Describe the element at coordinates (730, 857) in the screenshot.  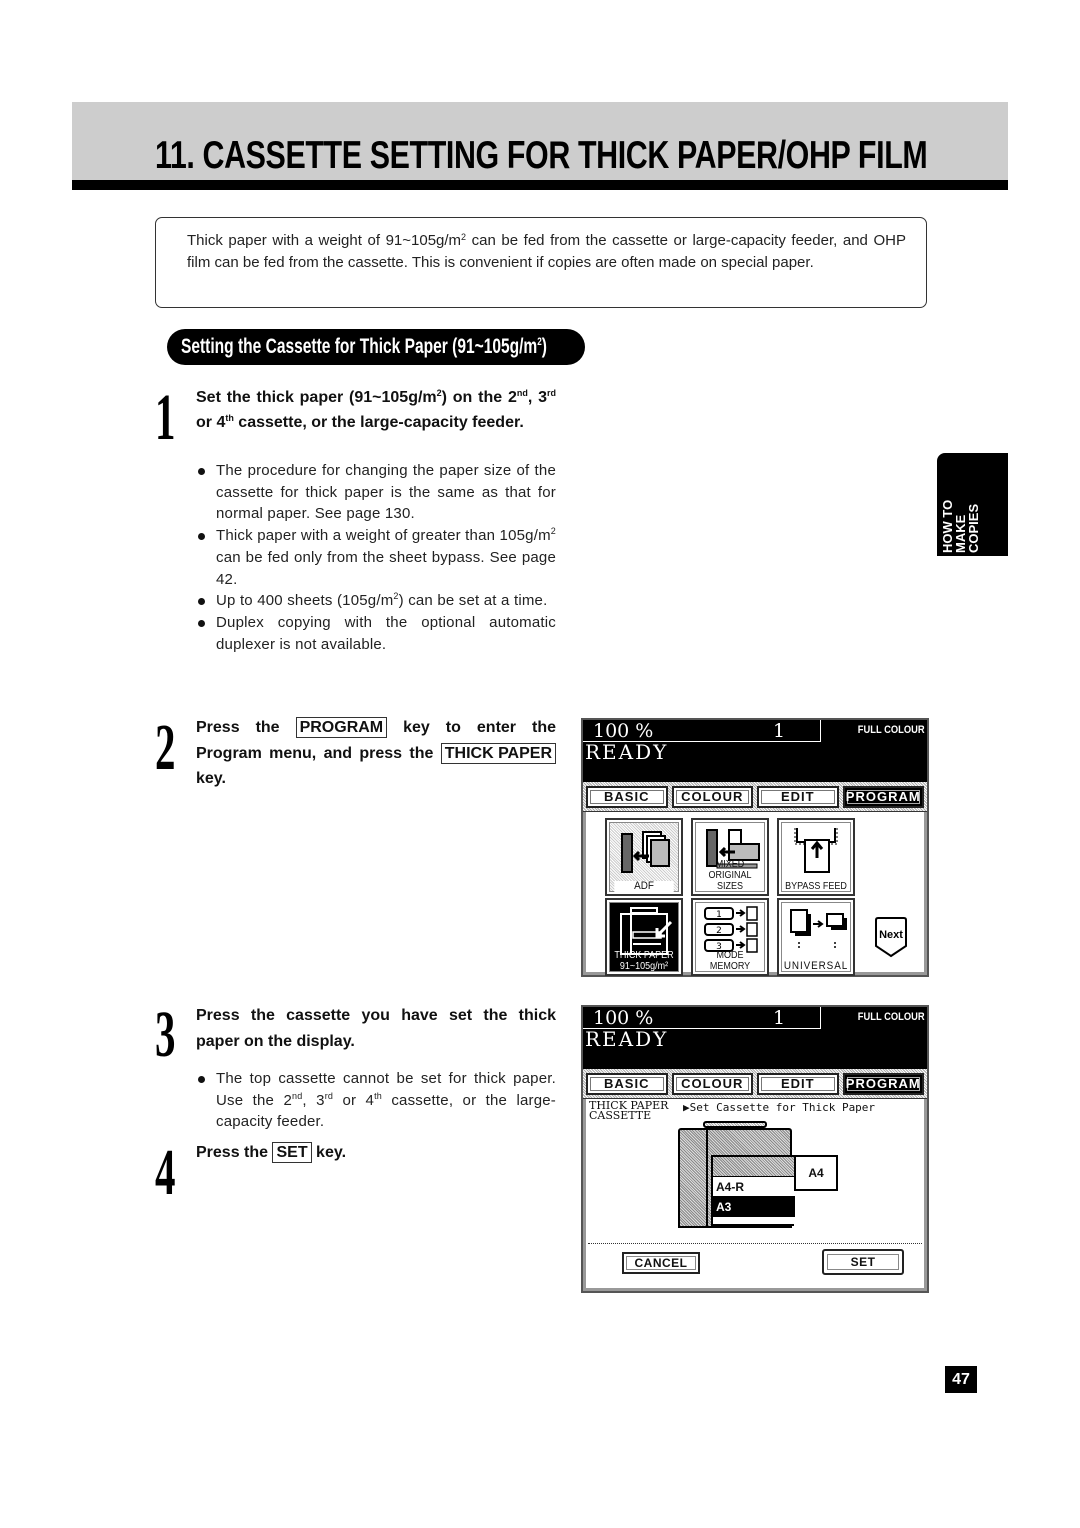
I see `mixed-original-sizes-button: MIXED ORIGINAL SIZES` at that location.